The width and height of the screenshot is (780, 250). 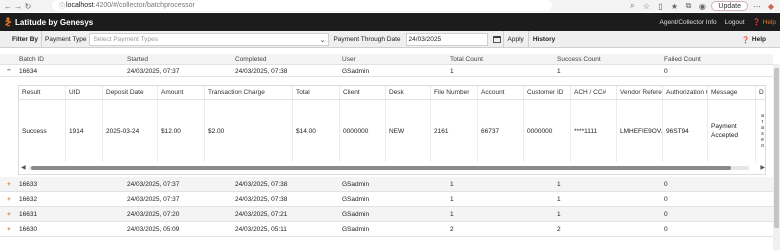 What do you see at coordinates (28, 229) in the screenshot?
I see `batch-id: 16630` at bounding box center [28, 229].